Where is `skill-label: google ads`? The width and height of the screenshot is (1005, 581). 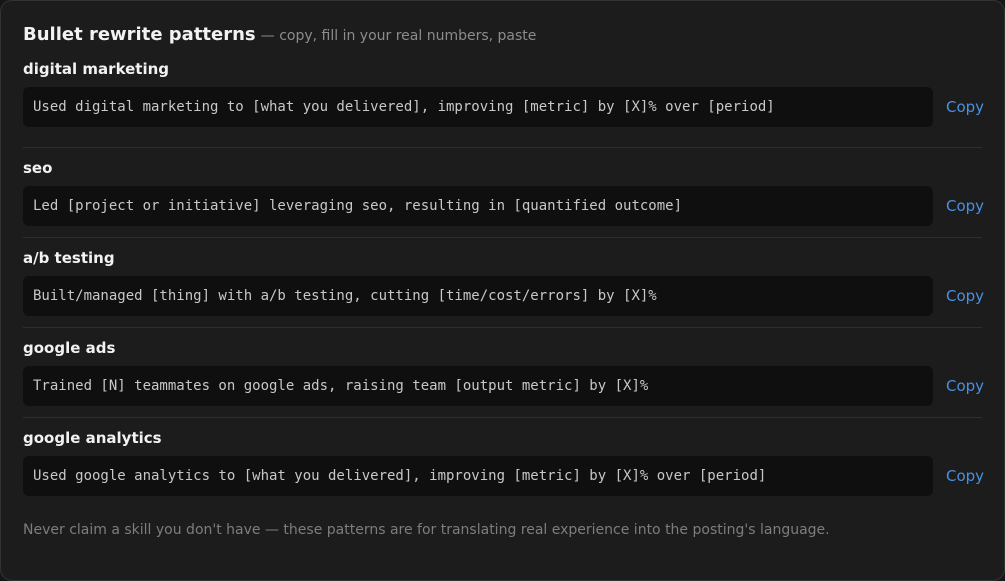 skill-label: google ads is located at coordinates (69, 348).